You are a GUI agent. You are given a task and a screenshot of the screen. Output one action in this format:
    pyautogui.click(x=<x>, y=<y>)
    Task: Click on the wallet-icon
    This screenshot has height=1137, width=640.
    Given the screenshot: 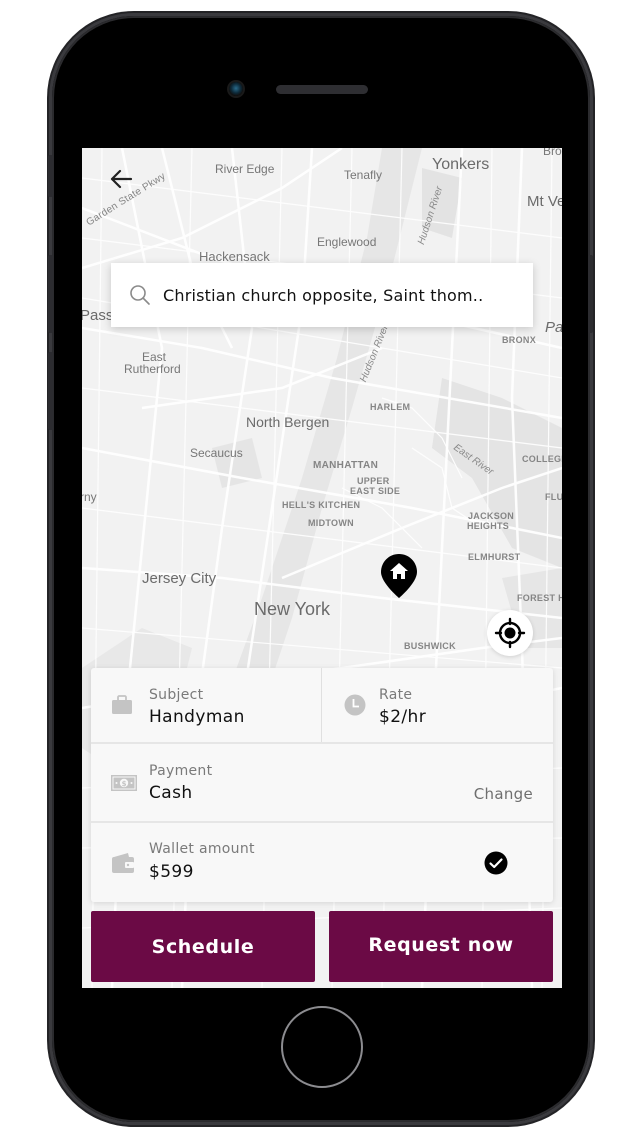 What is the action you would take?
    pyautogui.click(x=123, y=862)
    